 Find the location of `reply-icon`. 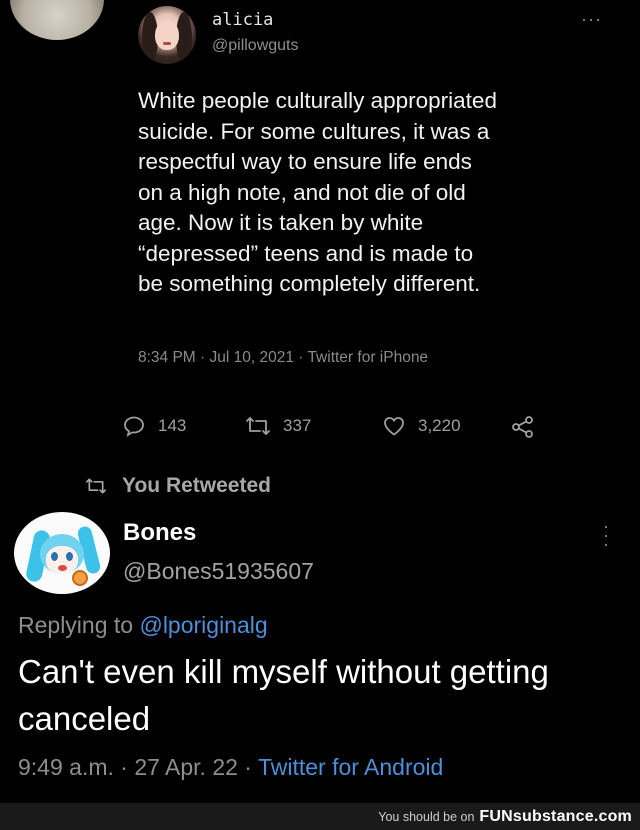

reply-icon is located at coordinates (134, 426).